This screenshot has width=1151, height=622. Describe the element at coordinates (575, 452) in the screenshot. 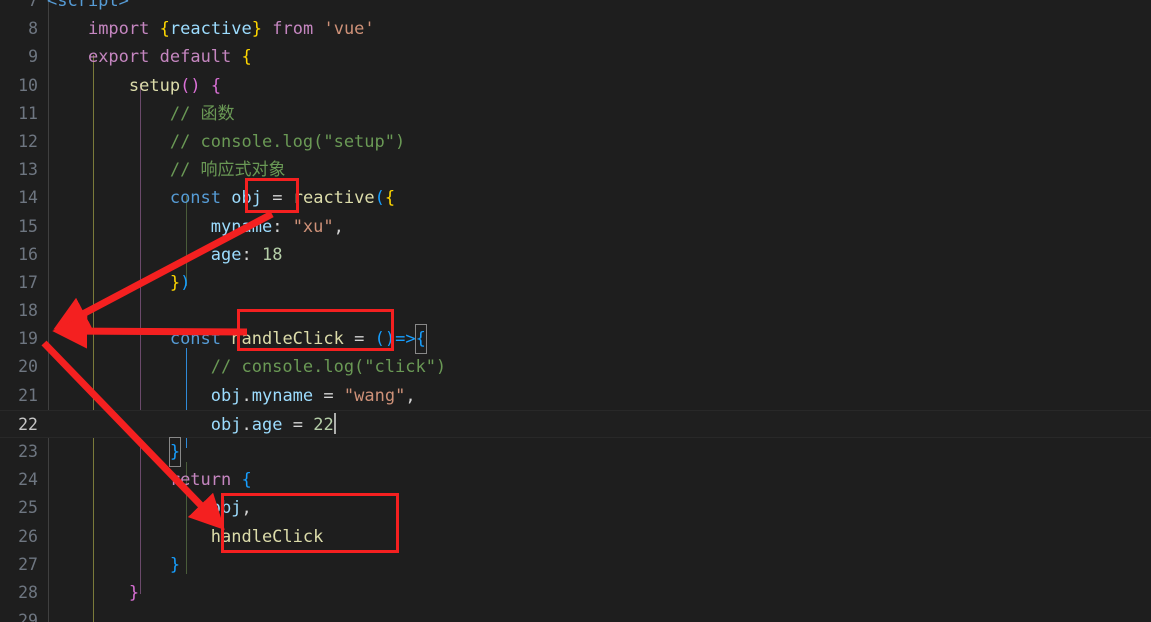

I see `code-line-23: 23 }` at that location.